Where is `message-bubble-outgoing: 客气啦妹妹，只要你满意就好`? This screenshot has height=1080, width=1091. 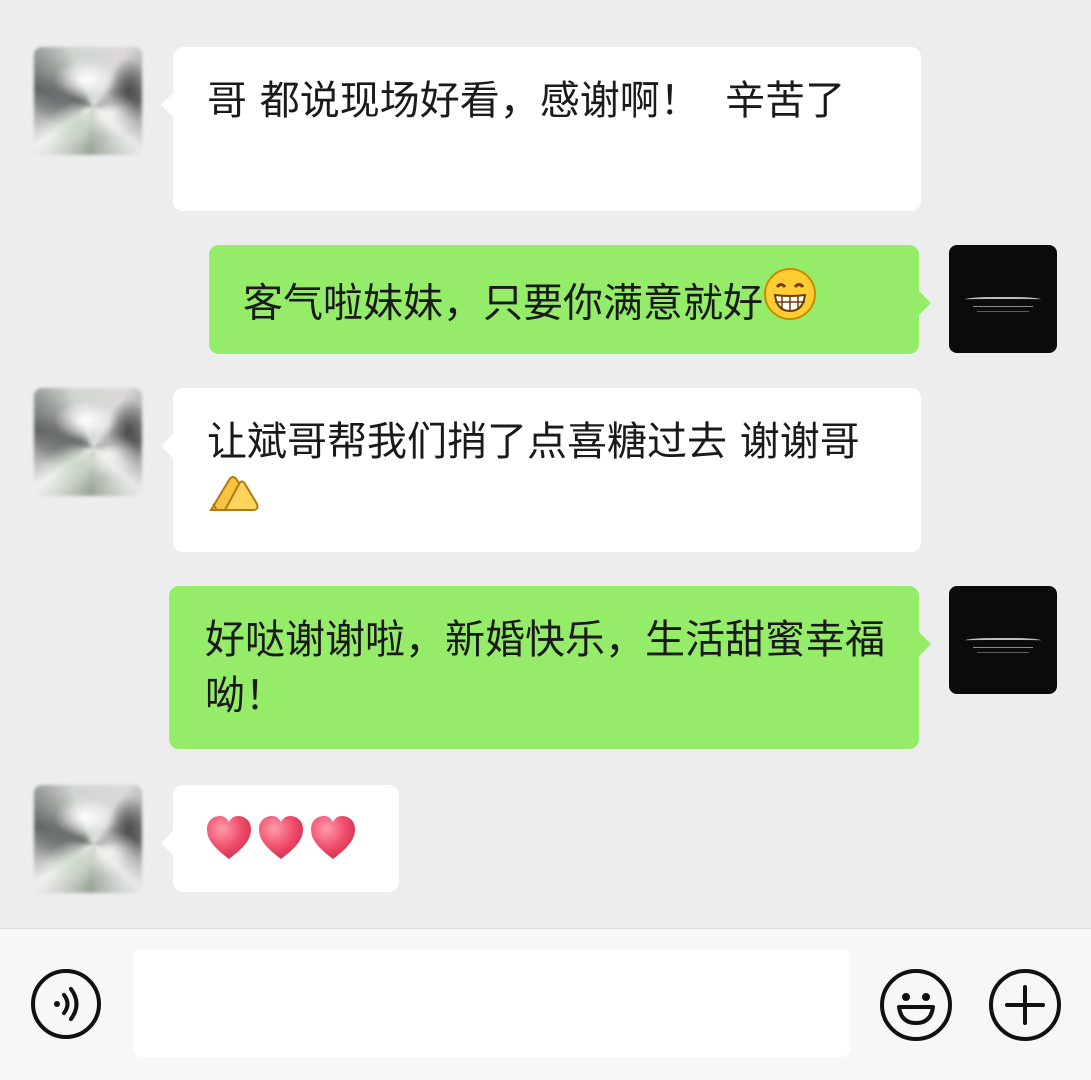 message-bubble-outgoing: 客气啦妹妹，只要你满意就好 is located at coordinates (570, 299).